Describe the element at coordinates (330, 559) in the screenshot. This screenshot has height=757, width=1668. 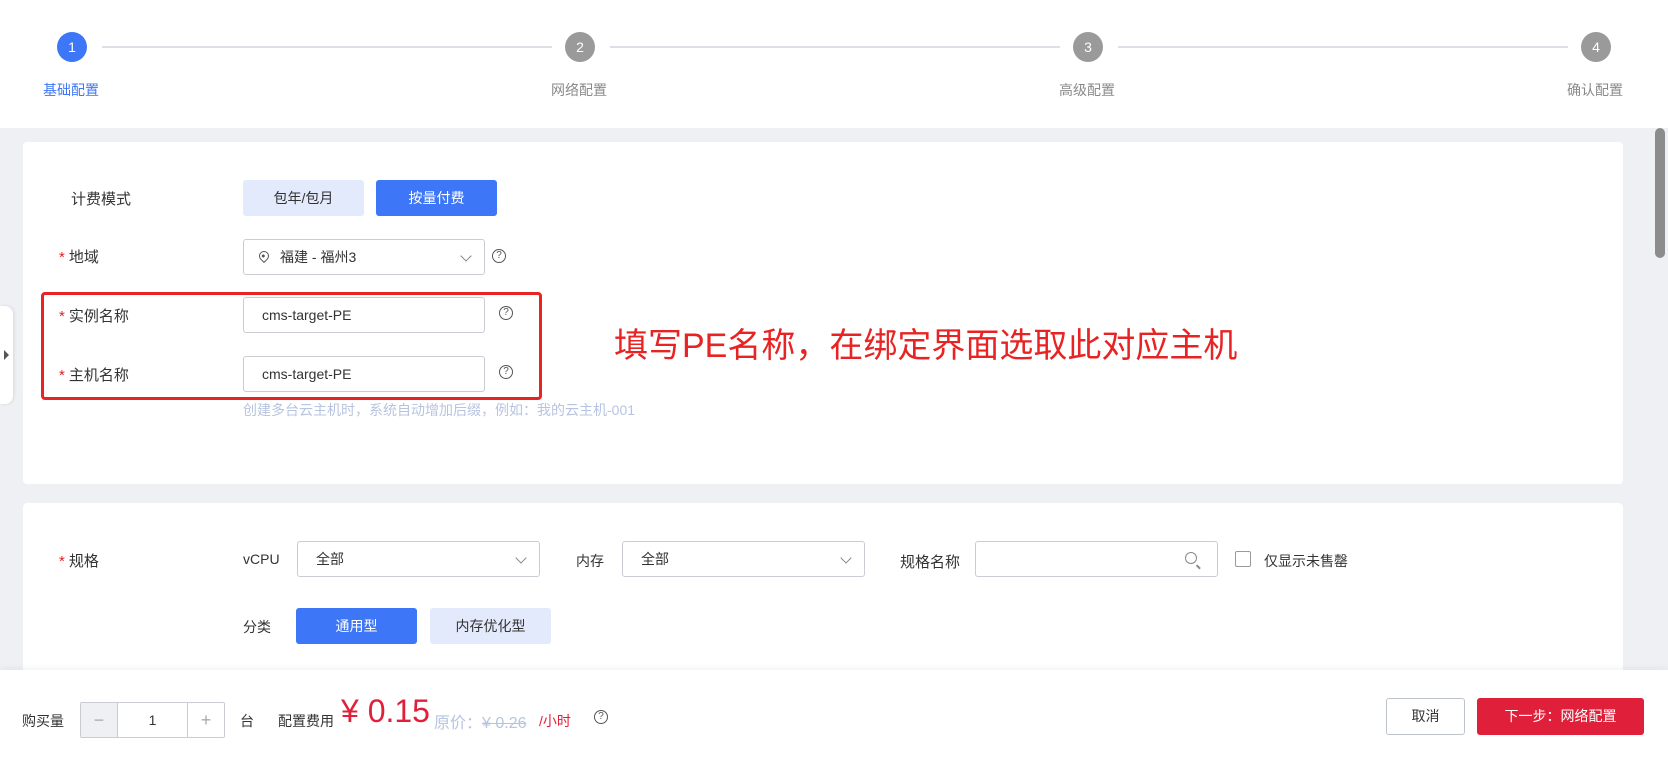
I see `vcpu-value: 全部` at that location.